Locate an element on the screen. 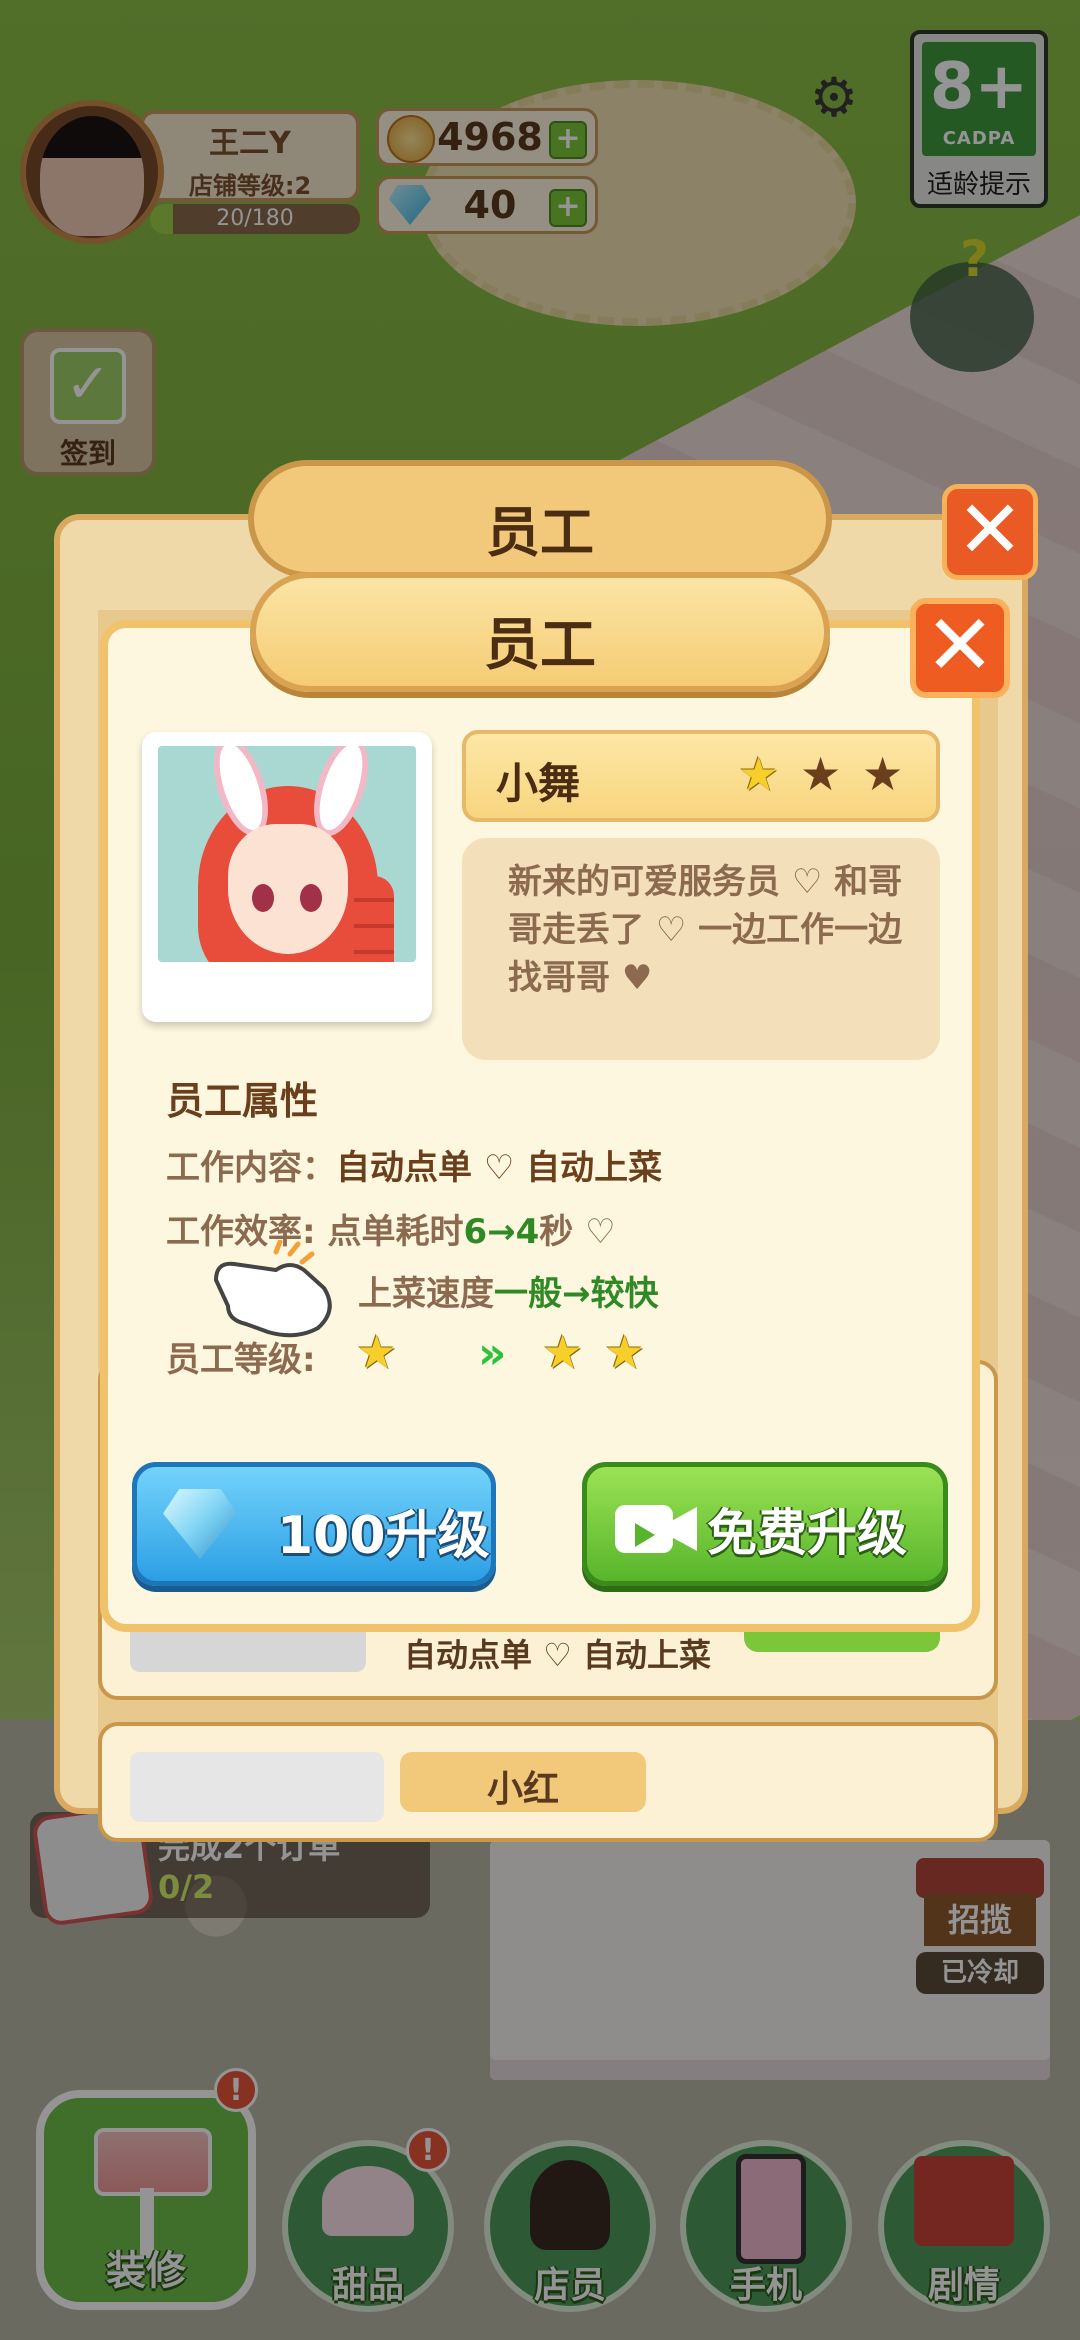 This screenshot has height=2340, width=1080. portrait-face is located at coordinates (288, 889).